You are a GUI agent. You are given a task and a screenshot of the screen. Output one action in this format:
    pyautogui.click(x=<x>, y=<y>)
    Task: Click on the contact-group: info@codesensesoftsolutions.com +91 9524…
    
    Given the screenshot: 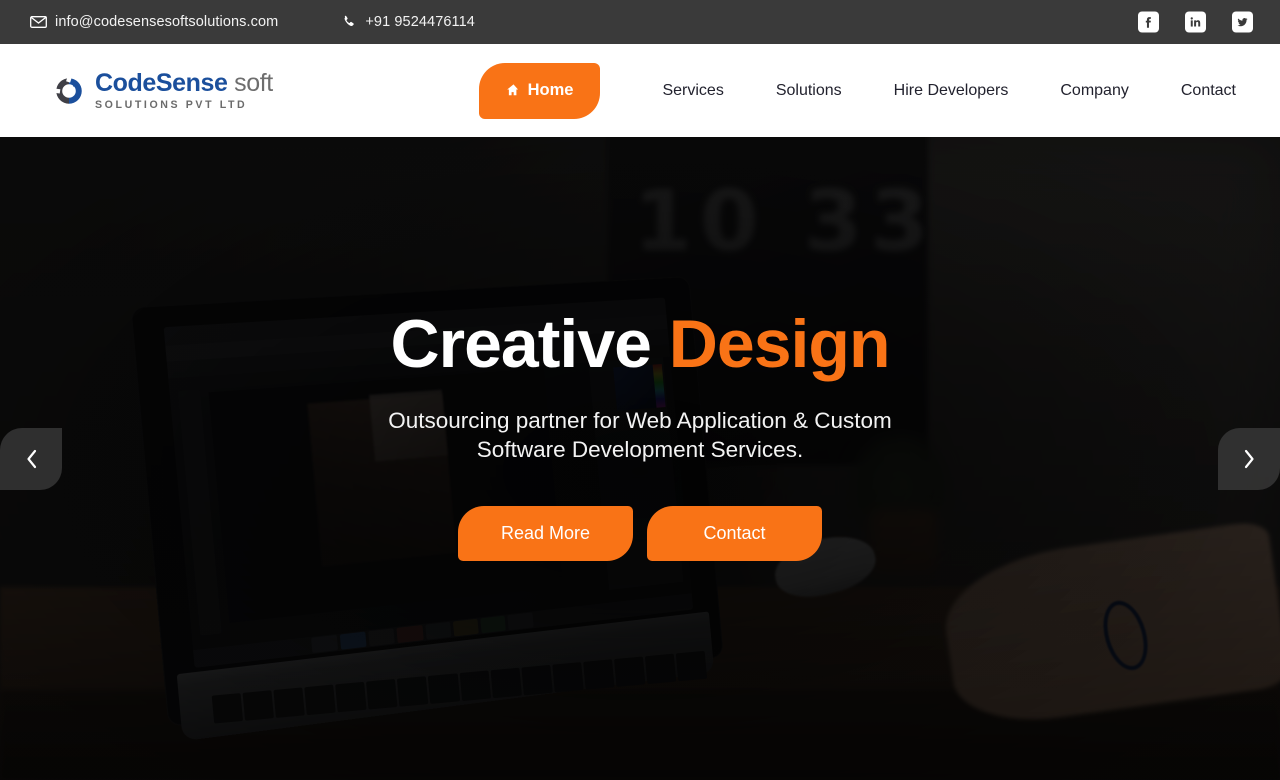 What is the action you would take?
    pyautogui.click(x=252, y=22)
    